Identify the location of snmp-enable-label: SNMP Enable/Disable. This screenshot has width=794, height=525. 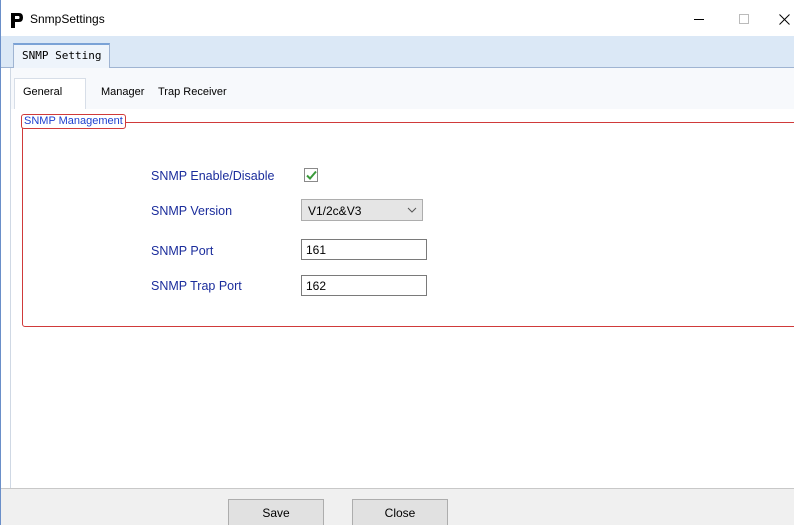
(213, 176).